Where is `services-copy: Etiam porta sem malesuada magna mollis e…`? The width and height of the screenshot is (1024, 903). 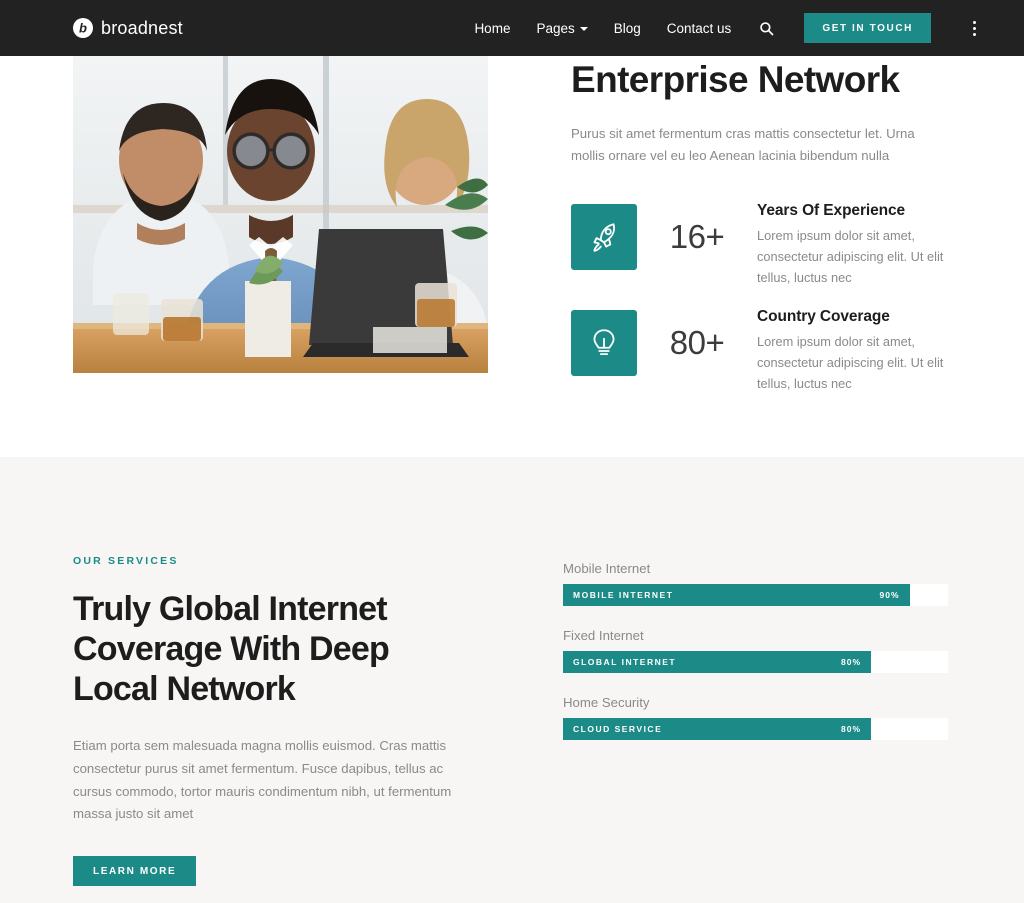 services-copy: Etiam porta sem malesuada magna mollis e… is located at coordinates (262, 780).